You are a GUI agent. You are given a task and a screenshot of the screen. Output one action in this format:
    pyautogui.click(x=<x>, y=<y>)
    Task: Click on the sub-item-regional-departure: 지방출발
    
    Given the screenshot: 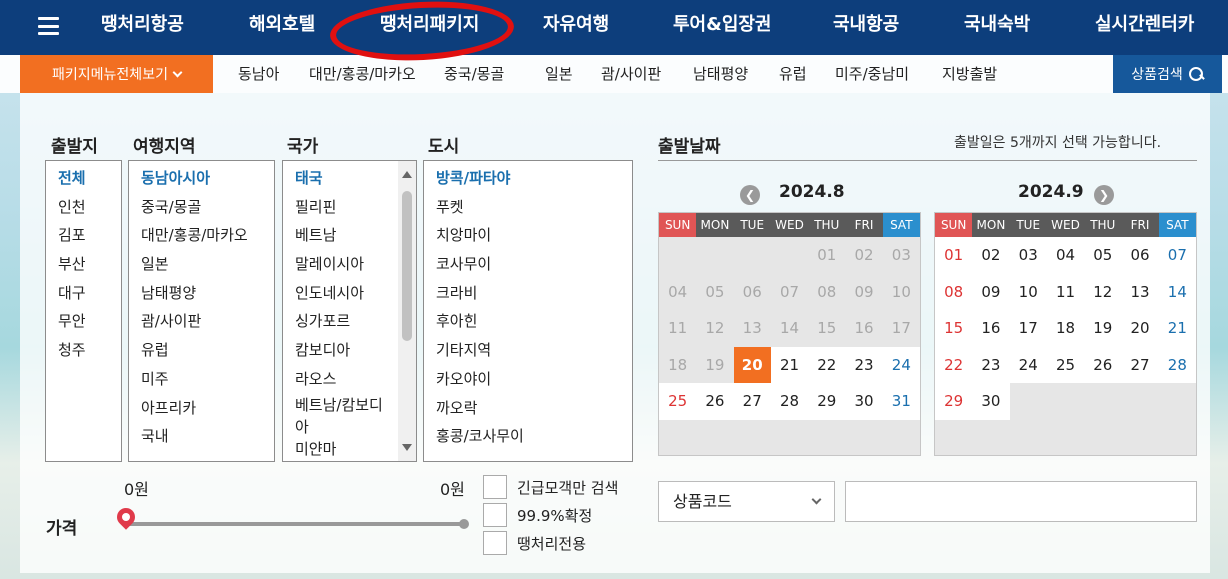 What is the action you would take?
    pyautogui.click(x=969, y=74)
    